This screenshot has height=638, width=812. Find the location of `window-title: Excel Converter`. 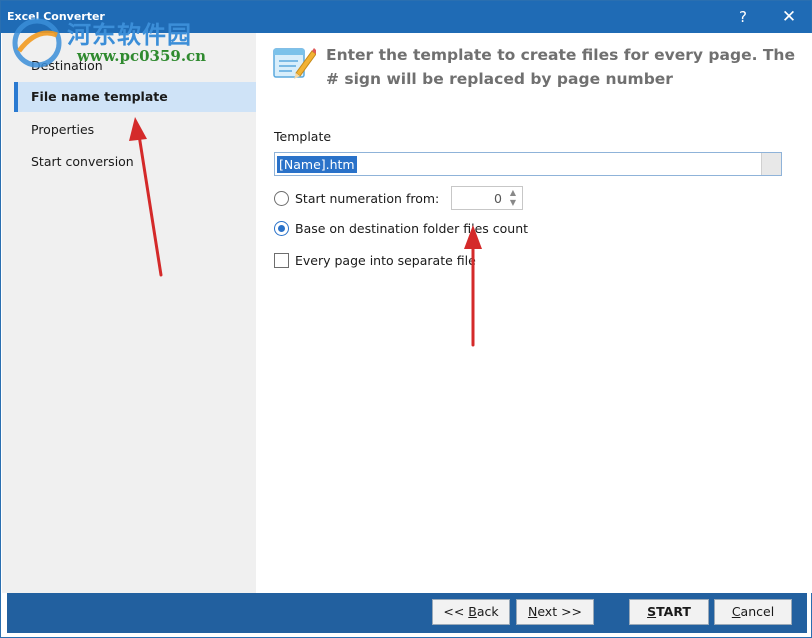

window-title: Excel Converter is located at coordinates (56, 16).